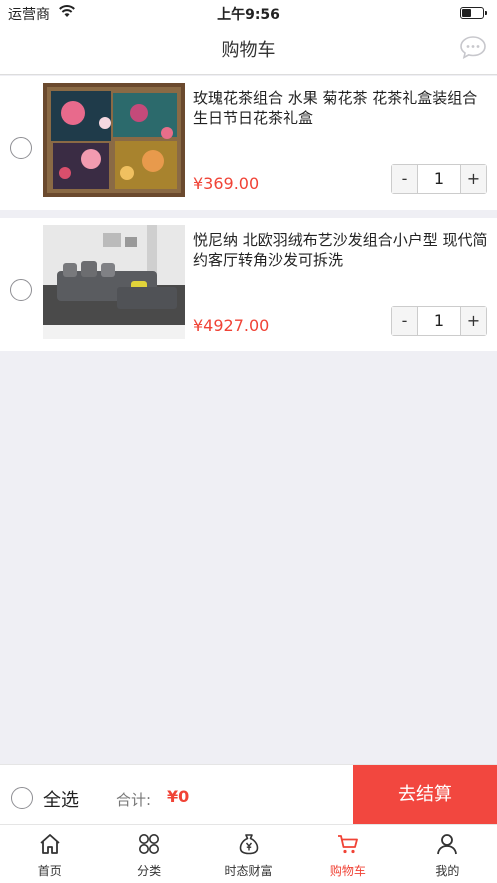 The height and width of the screenshot is (883, 497). I want to click on tab-category: 分类, so click(148, 854).